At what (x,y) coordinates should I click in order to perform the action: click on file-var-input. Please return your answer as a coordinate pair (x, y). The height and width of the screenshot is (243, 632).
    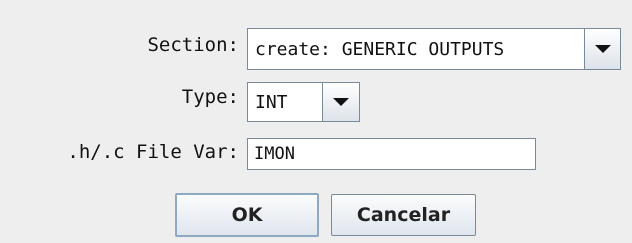
    Looking at the image, I should click on (391, 154).